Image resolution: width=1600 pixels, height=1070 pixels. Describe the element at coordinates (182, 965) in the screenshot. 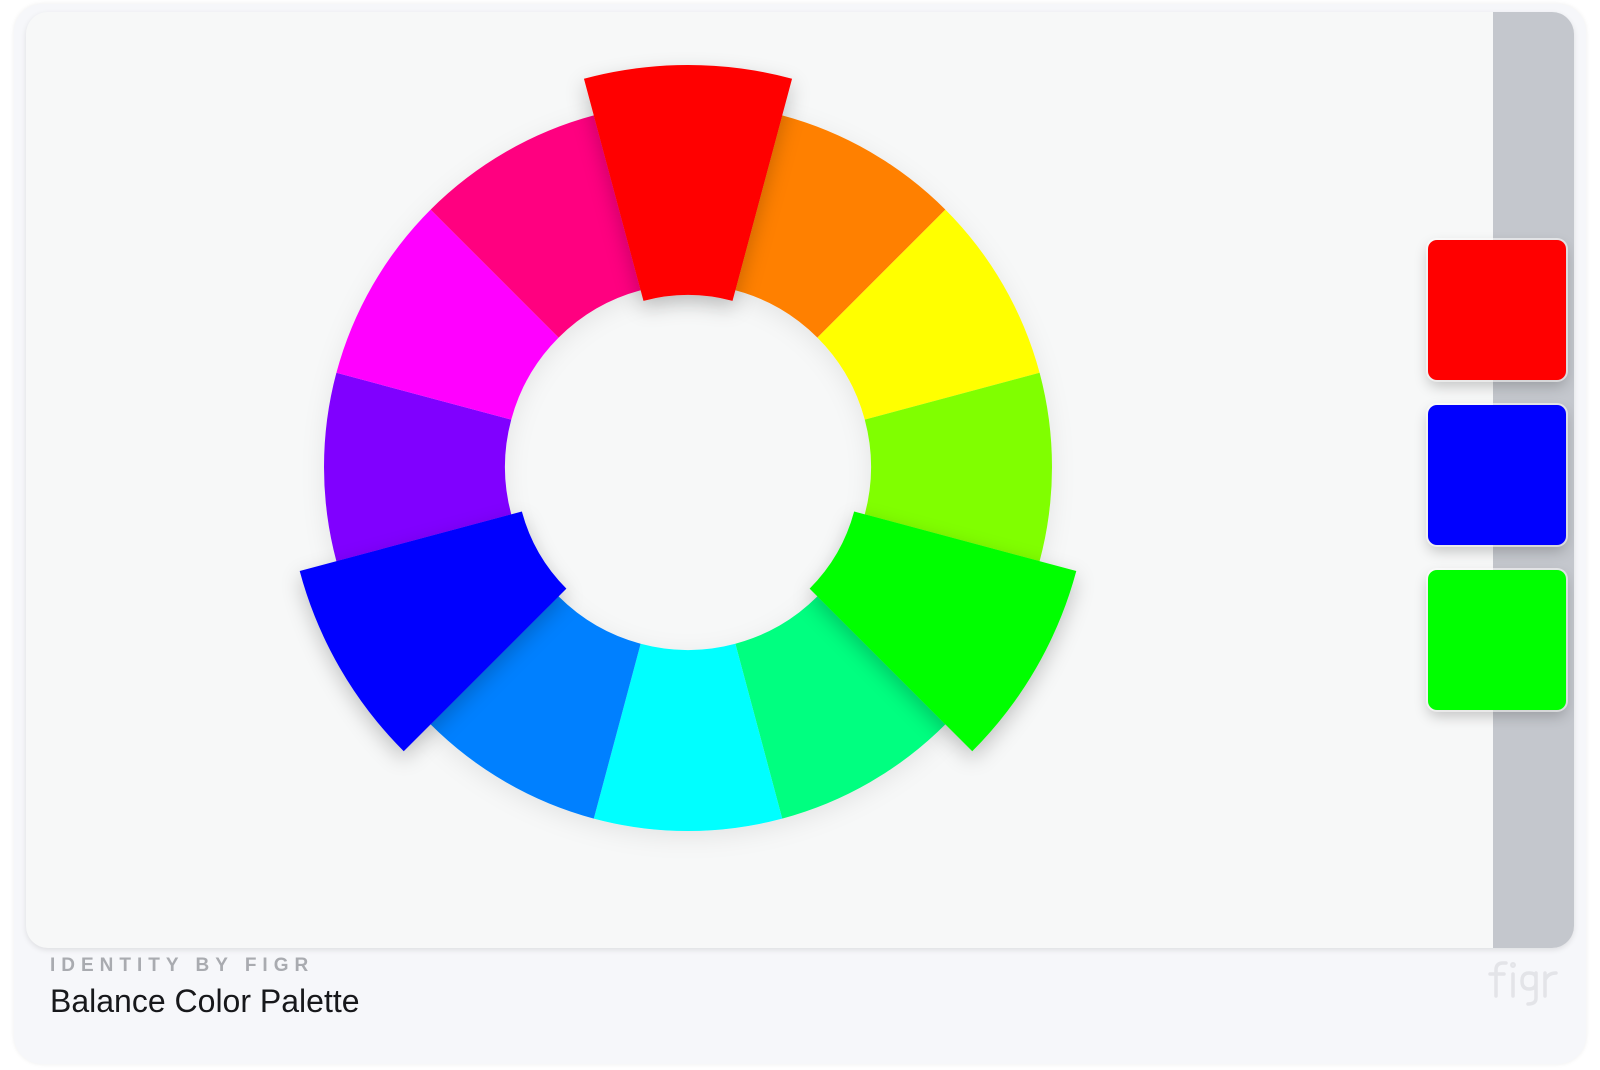

I see `card-eyebrow: IDENTITY BY FIGR` at that location.